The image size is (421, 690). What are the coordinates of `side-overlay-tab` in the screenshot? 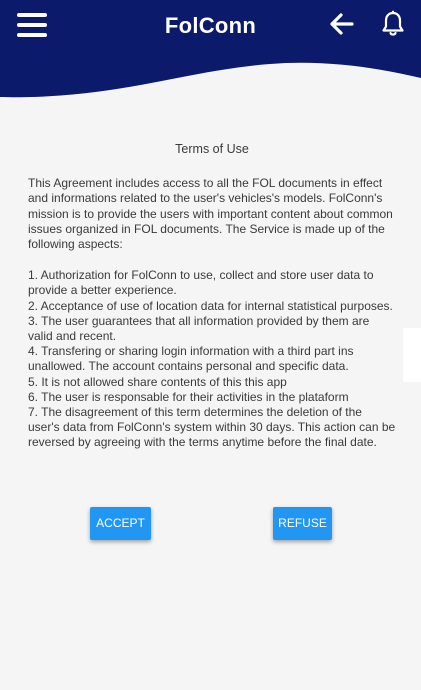 It's located at (412, 355).